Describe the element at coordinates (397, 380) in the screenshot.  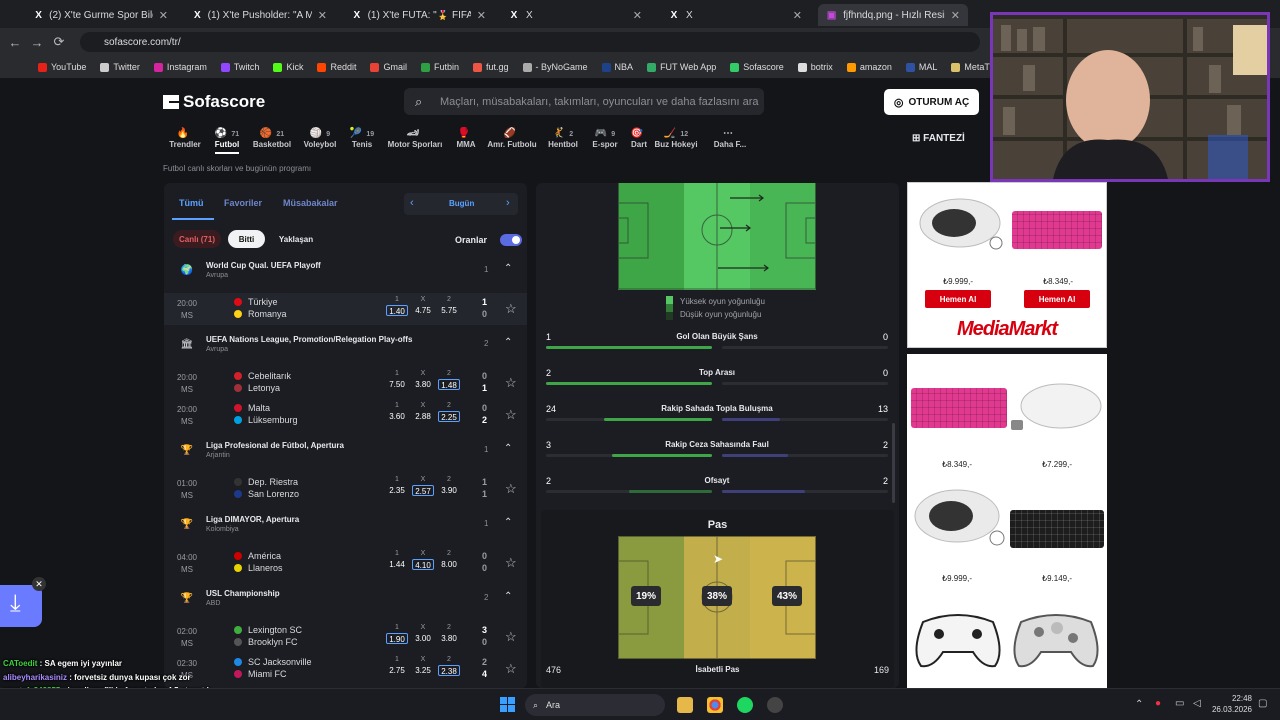
I see `odds-o1: 1 7.50` at that location.